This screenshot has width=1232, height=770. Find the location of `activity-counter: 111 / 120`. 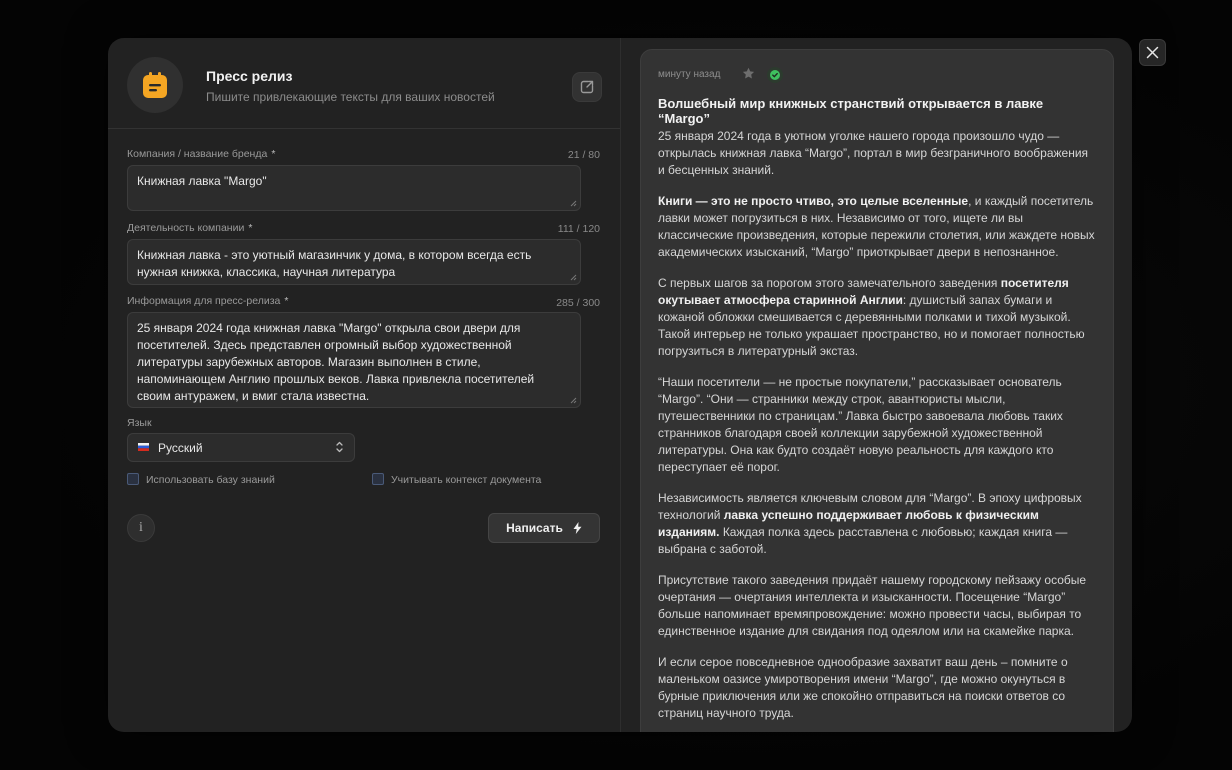

activity-counter: 111 / 120 is located at coordinates (578, 229).